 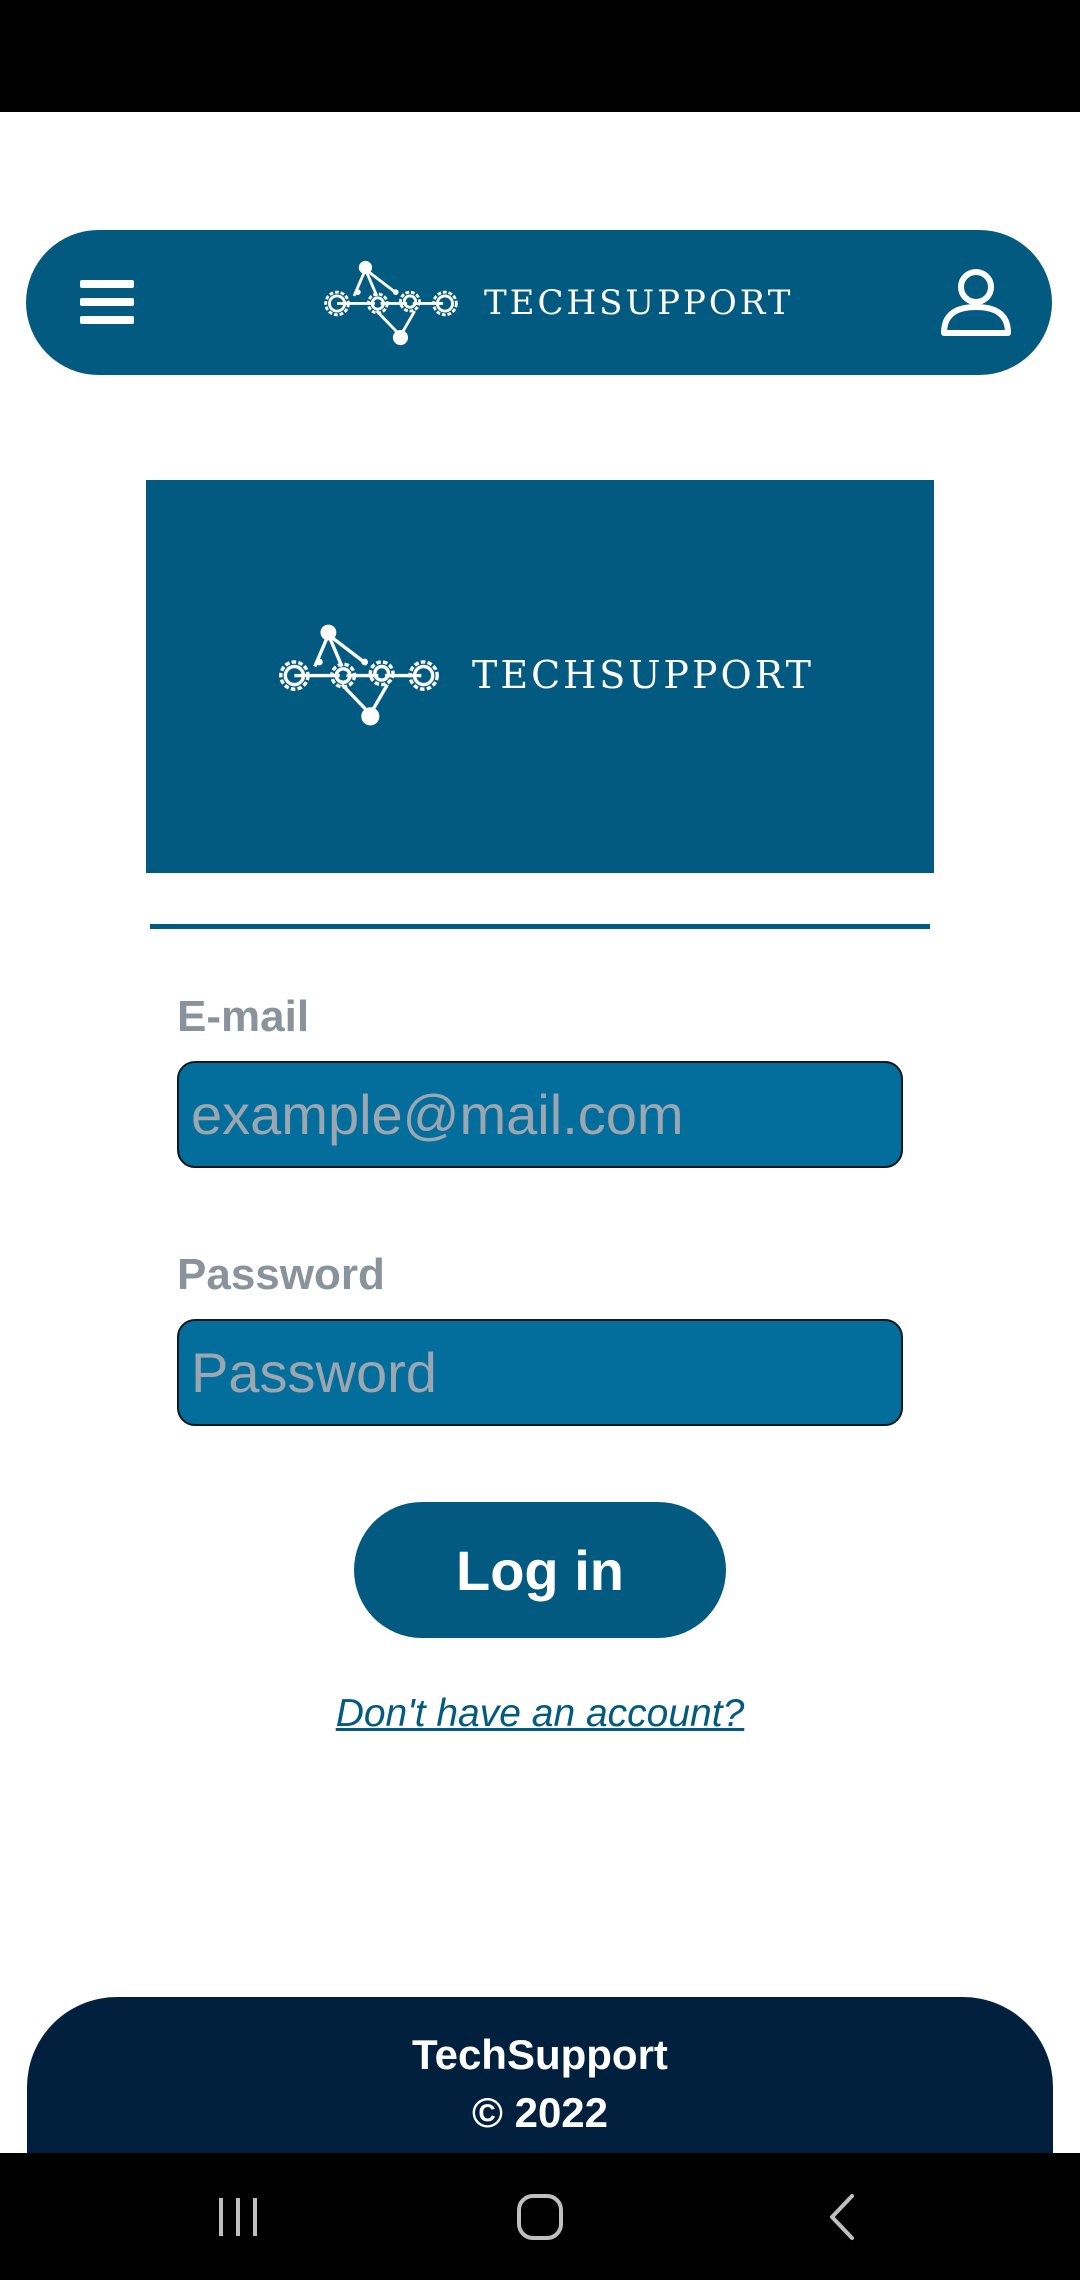 I want to click on password-label: Password, so click(x=281, y=1274).